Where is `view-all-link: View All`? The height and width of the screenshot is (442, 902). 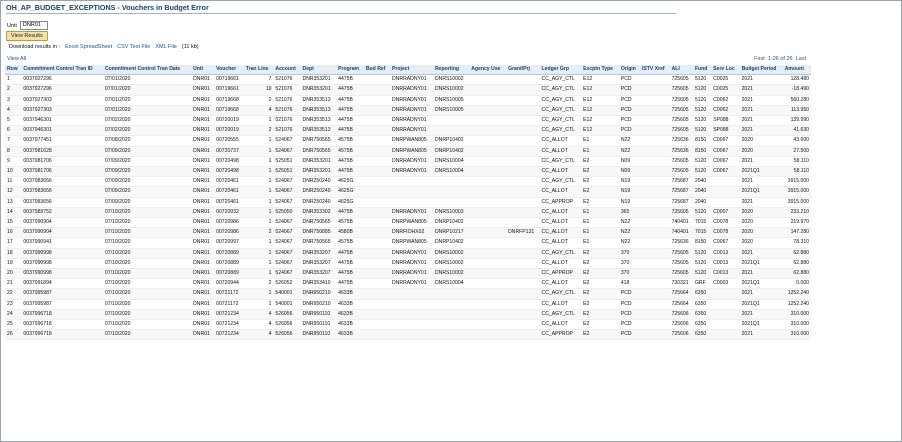
view-all-link: View All is located at coordinates (16, 59).